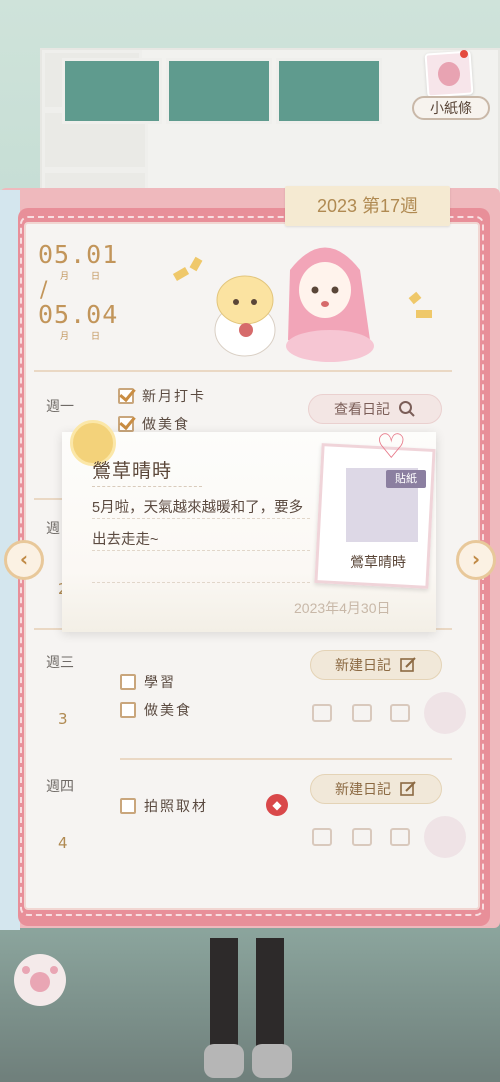  What do you see at coordinates (406, 479) in the screenshot?
I see `sticker-tag: 貼紙` at bounding box center [406, 479].